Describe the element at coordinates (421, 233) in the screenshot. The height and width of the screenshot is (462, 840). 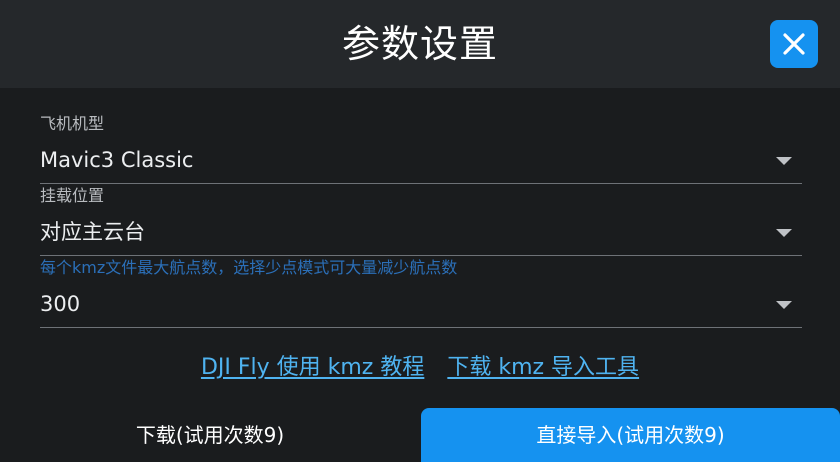
I see `mount-position-select: 对应主云台` at that location.